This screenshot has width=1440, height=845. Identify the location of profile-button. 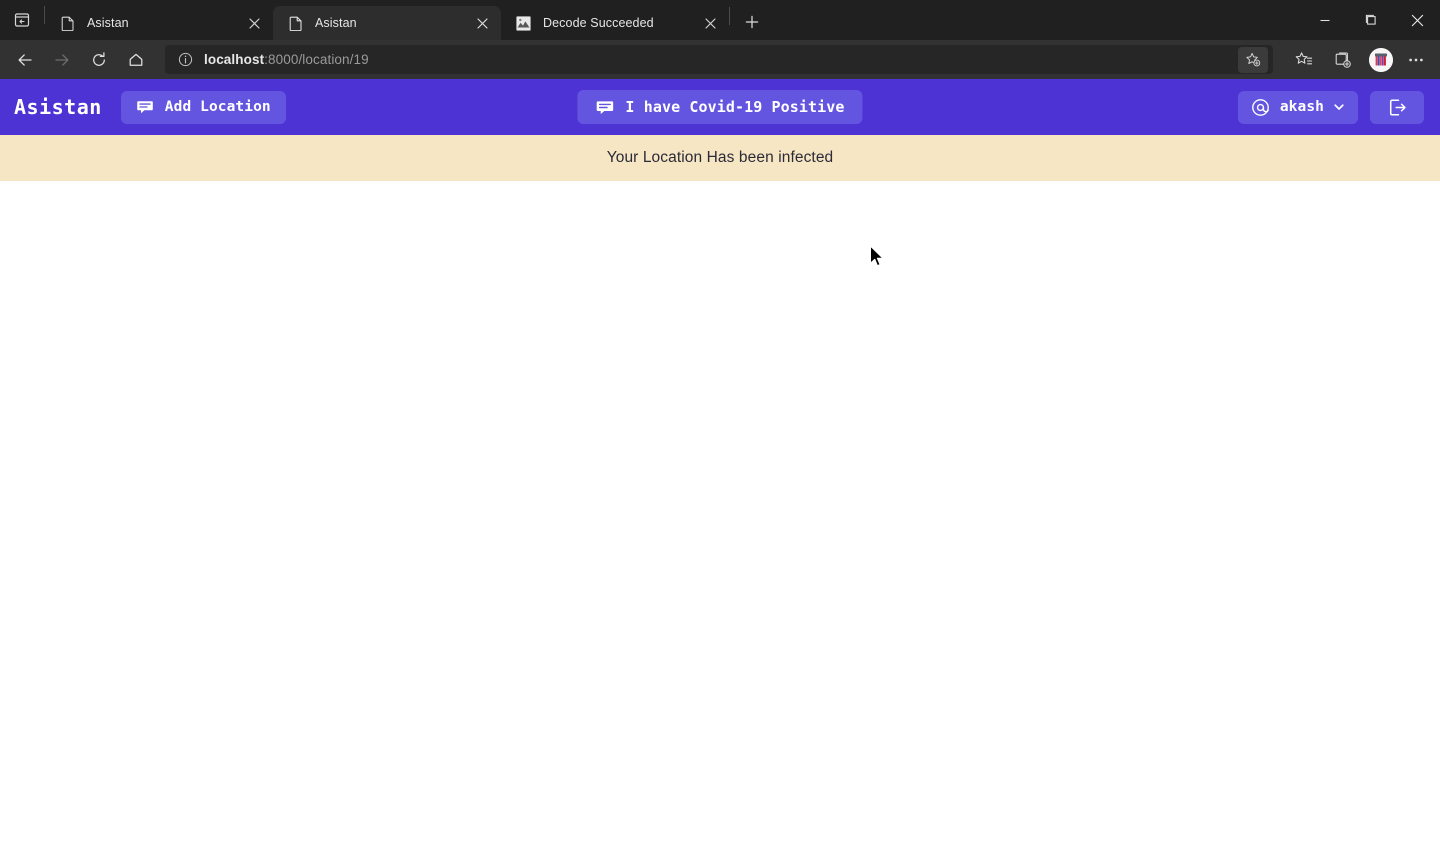
(1381, 59).